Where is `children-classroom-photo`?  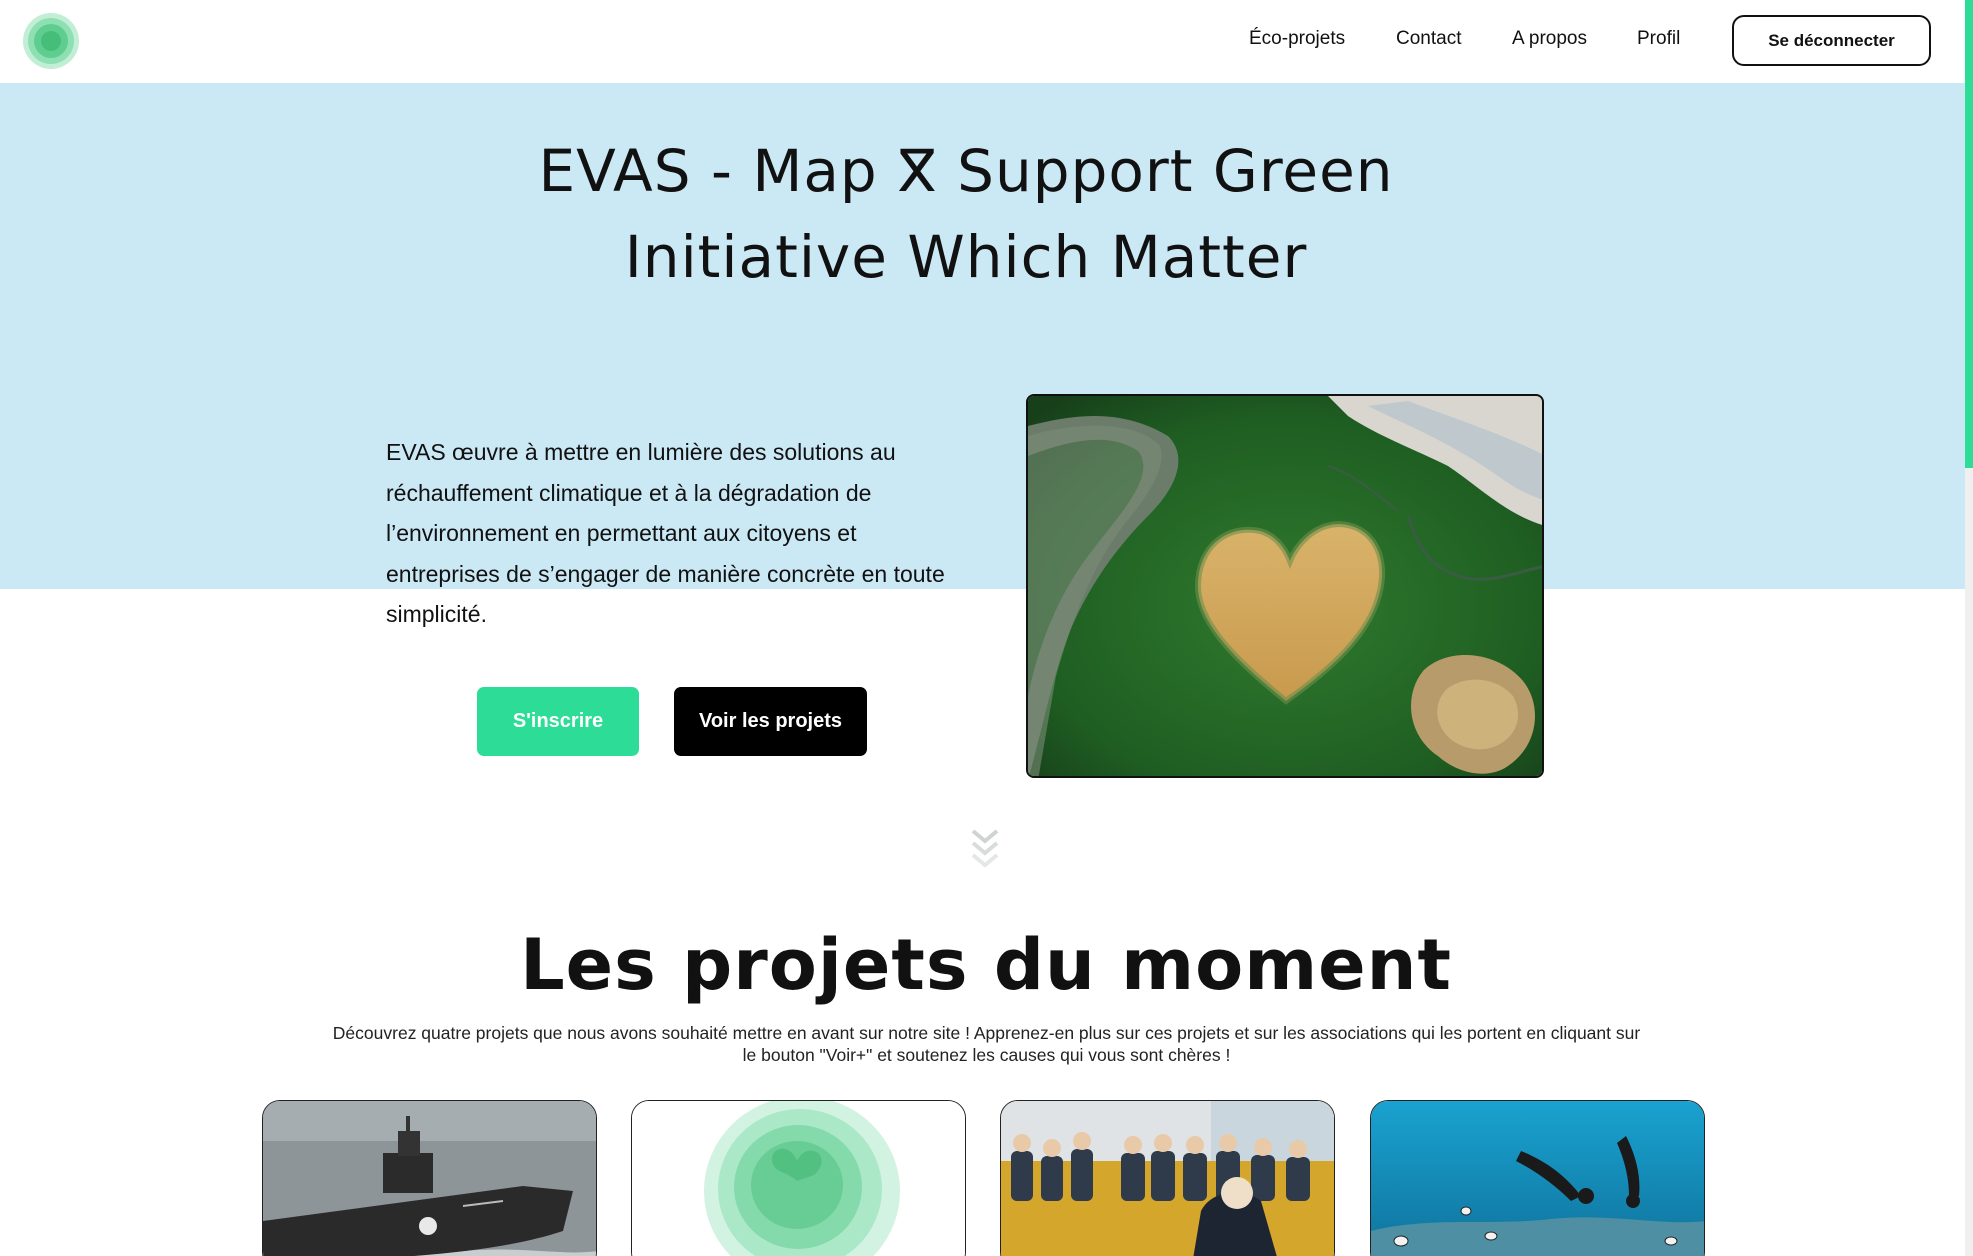
children-classroom-photo is located at coordinates (1167, 1178).